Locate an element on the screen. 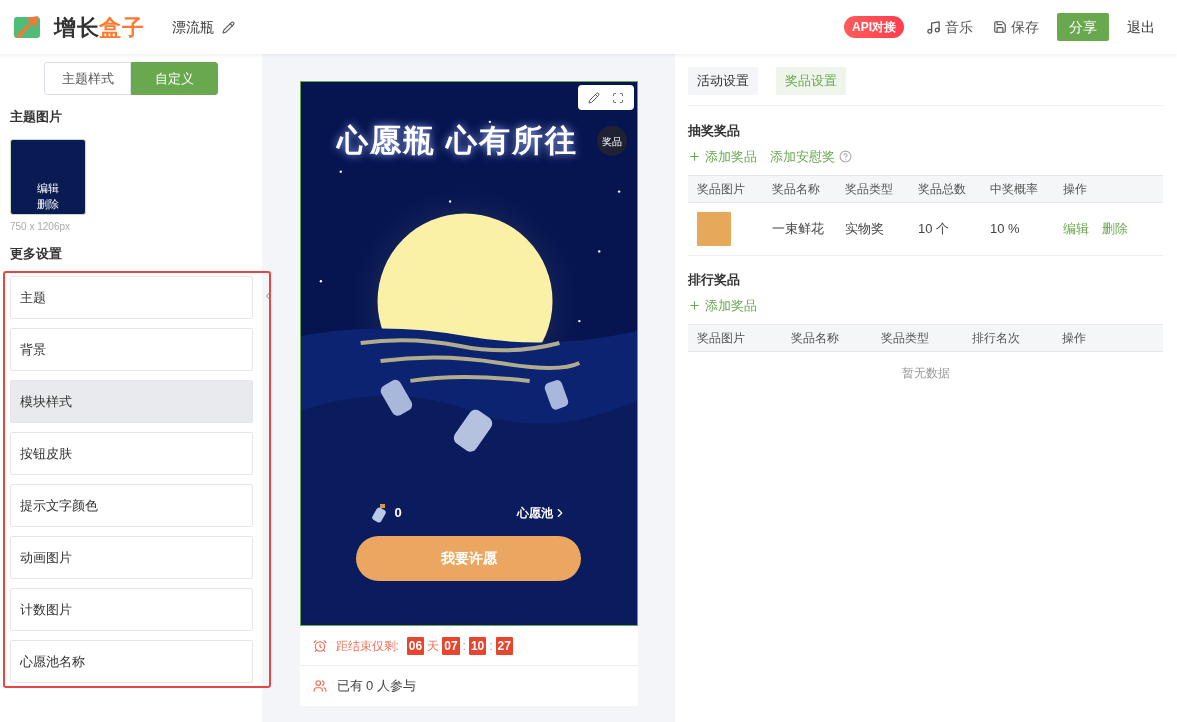 The image size is (1177, 722). table-cell-text: 实物奖 is located at coordinates (865, 229).